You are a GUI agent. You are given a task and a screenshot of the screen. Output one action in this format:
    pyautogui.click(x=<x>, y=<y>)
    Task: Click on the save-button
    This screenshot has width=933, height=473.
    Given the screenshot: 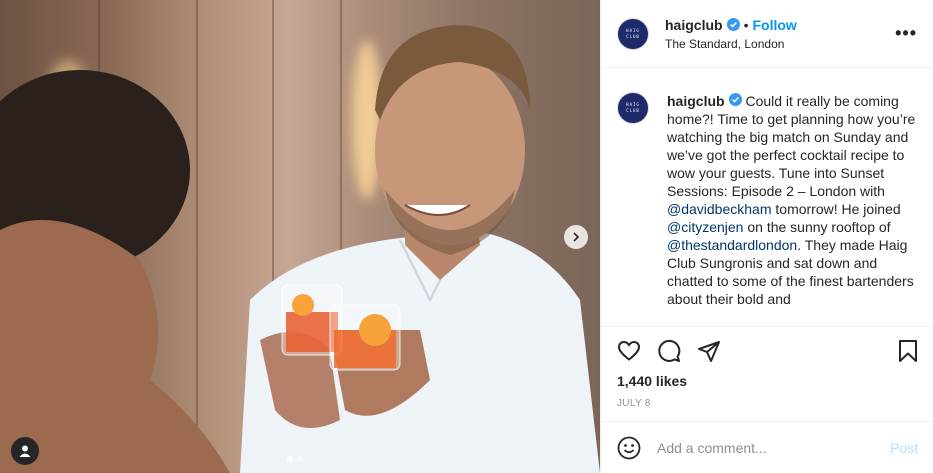 What is the action you would take?
    pyautogui.click(x=908, y=351)
    